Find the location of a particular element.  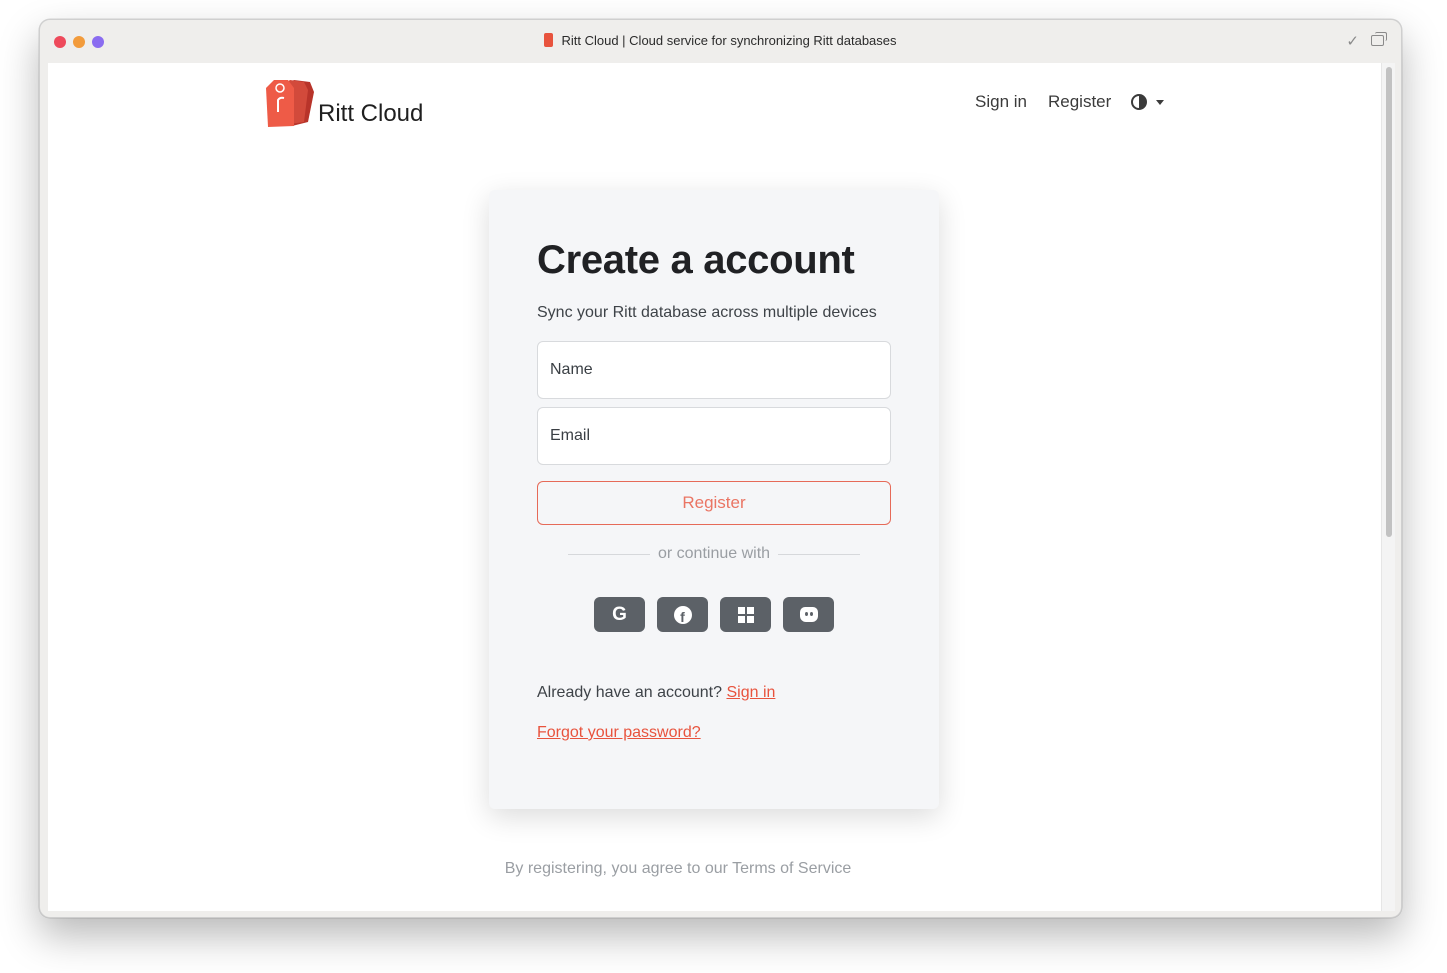

email-field is located at coordinates (714, 436).